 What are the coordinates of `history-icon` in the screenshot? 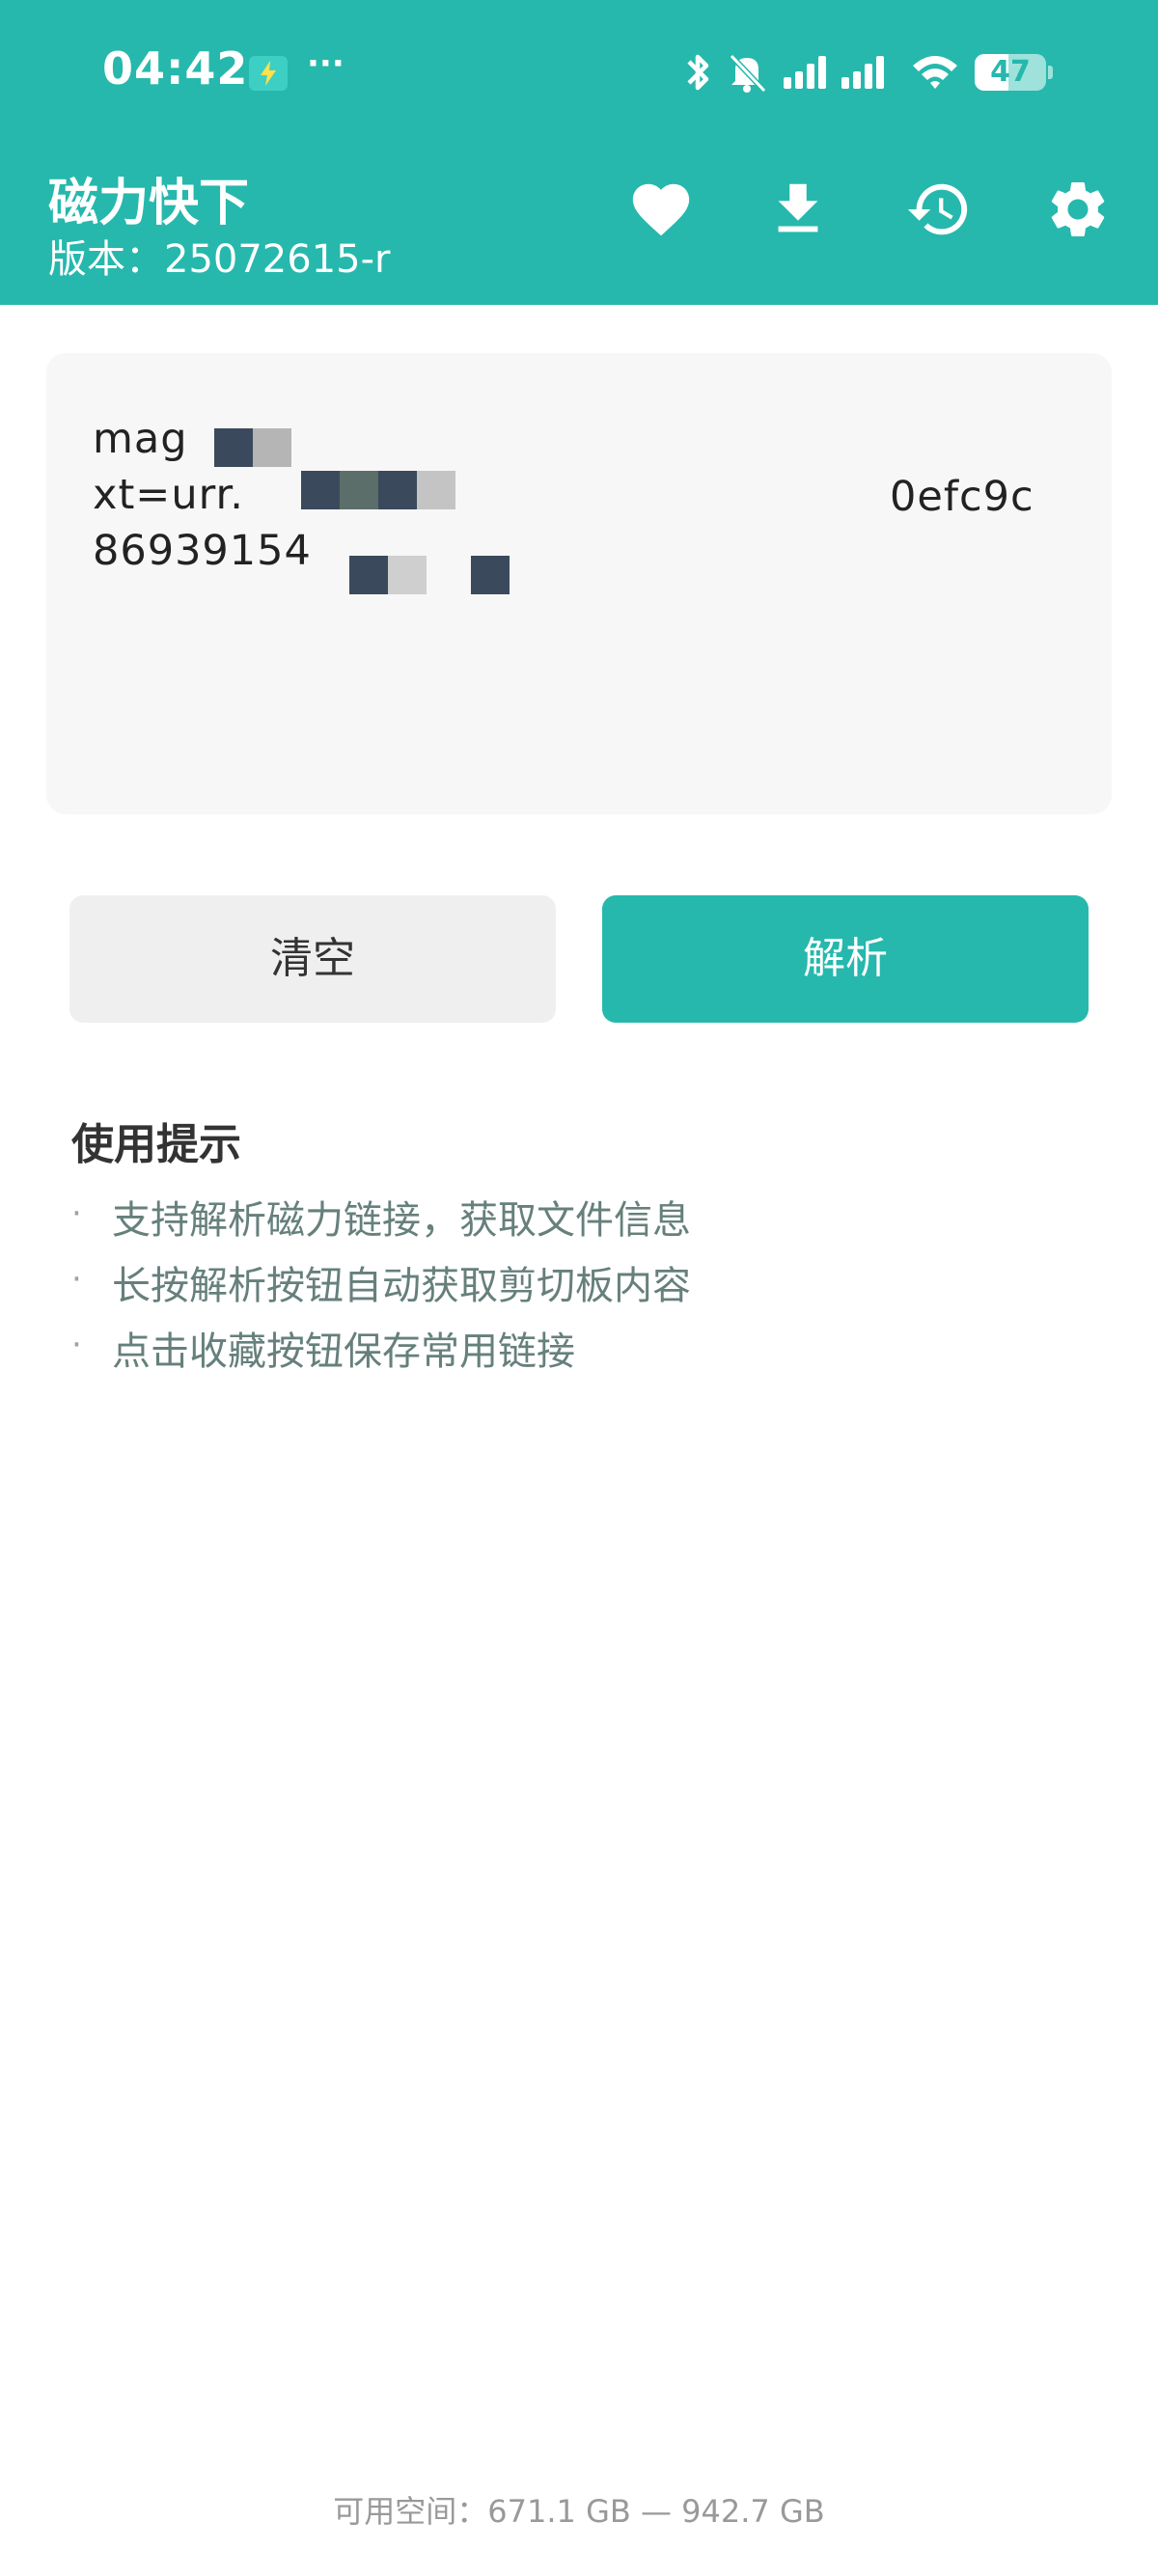 It's located at (939, 210).